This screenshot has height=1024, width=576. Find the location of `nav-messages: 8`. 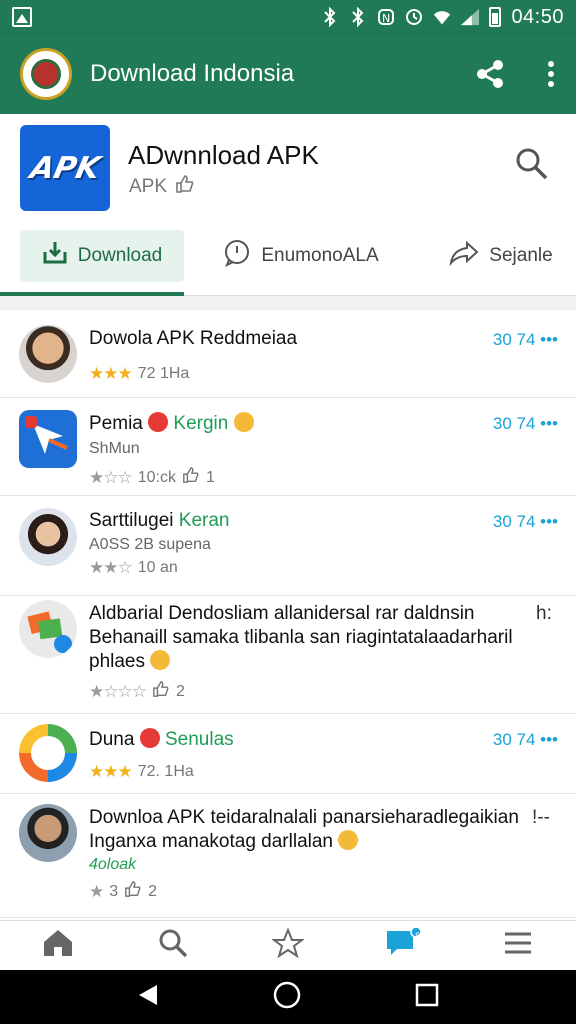

nav-messages: 8 is located at coordinates (403, 946).